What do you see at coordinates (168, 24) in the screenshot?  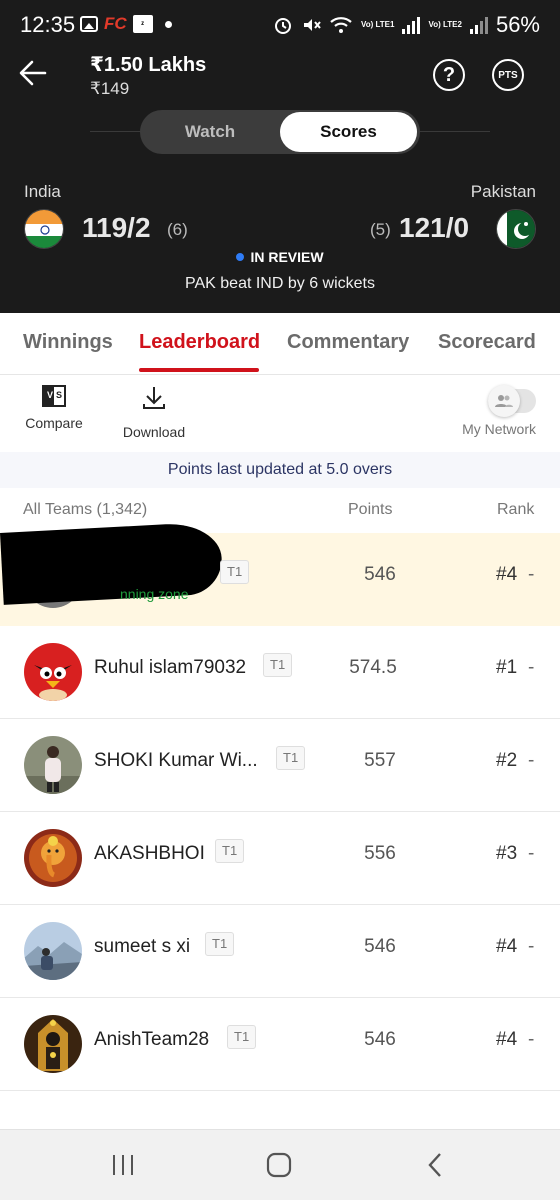 I see `more-notifications-icon` at bounding box center [168, 24].